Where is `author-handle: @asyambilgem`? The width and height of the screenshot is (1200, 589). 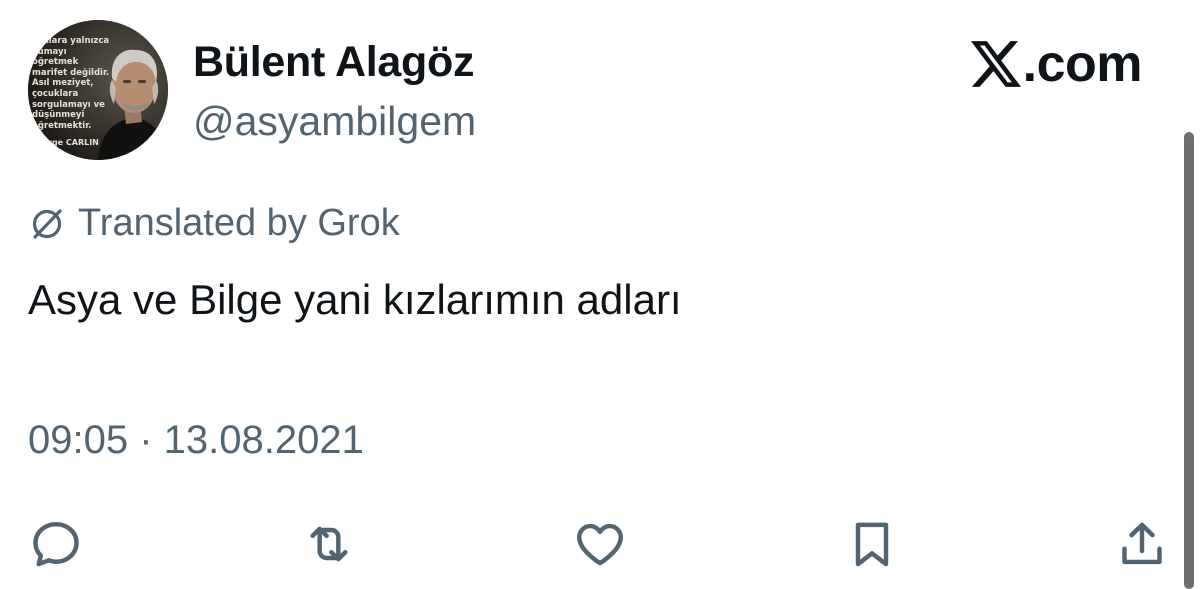 author-handle: @asyambilgem is located at coordinates (334, 121).